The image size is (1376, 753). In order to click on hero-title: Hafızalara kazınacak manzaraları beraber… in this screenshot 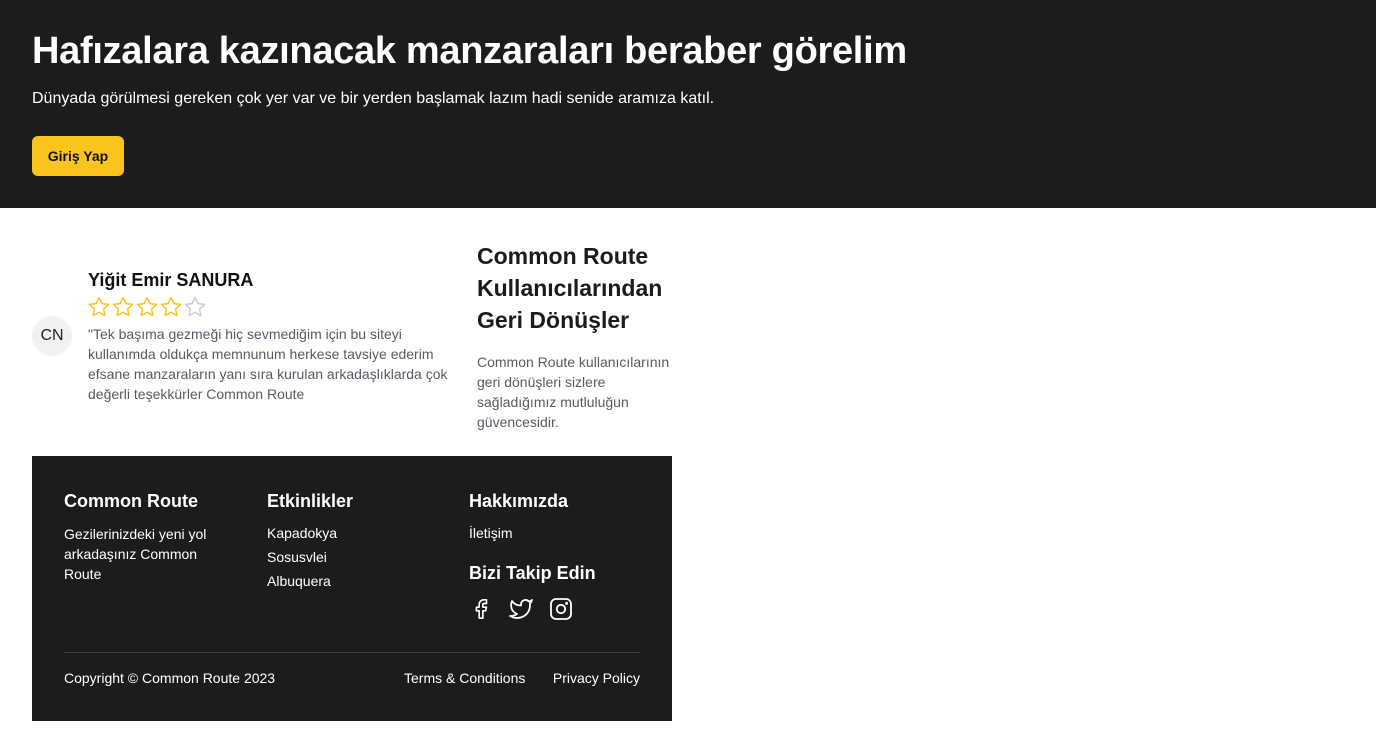, I will do `click(469, 51)`.